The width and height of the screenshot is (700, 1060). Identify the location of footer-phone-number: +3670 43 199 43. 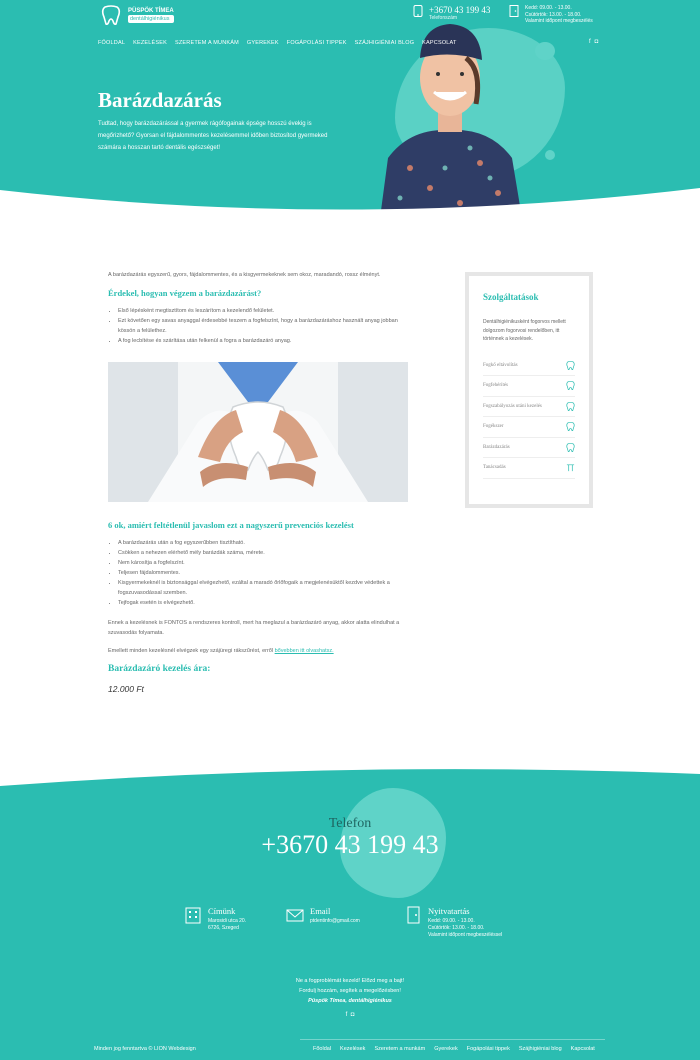
(350, 845).